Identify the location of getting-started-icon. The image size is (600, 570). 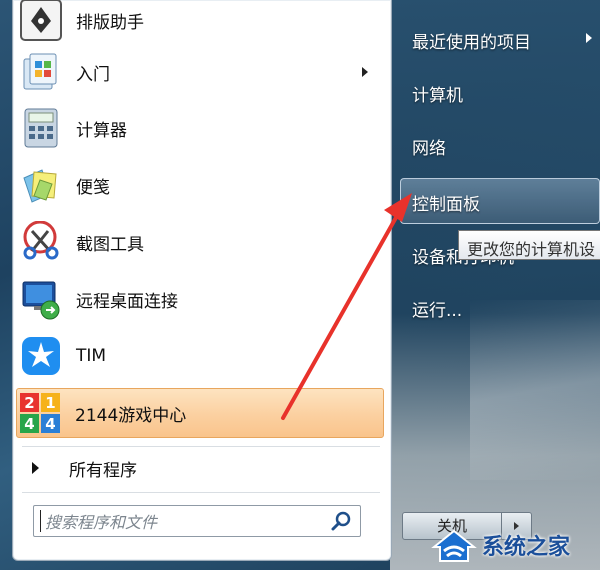
(40, 71).